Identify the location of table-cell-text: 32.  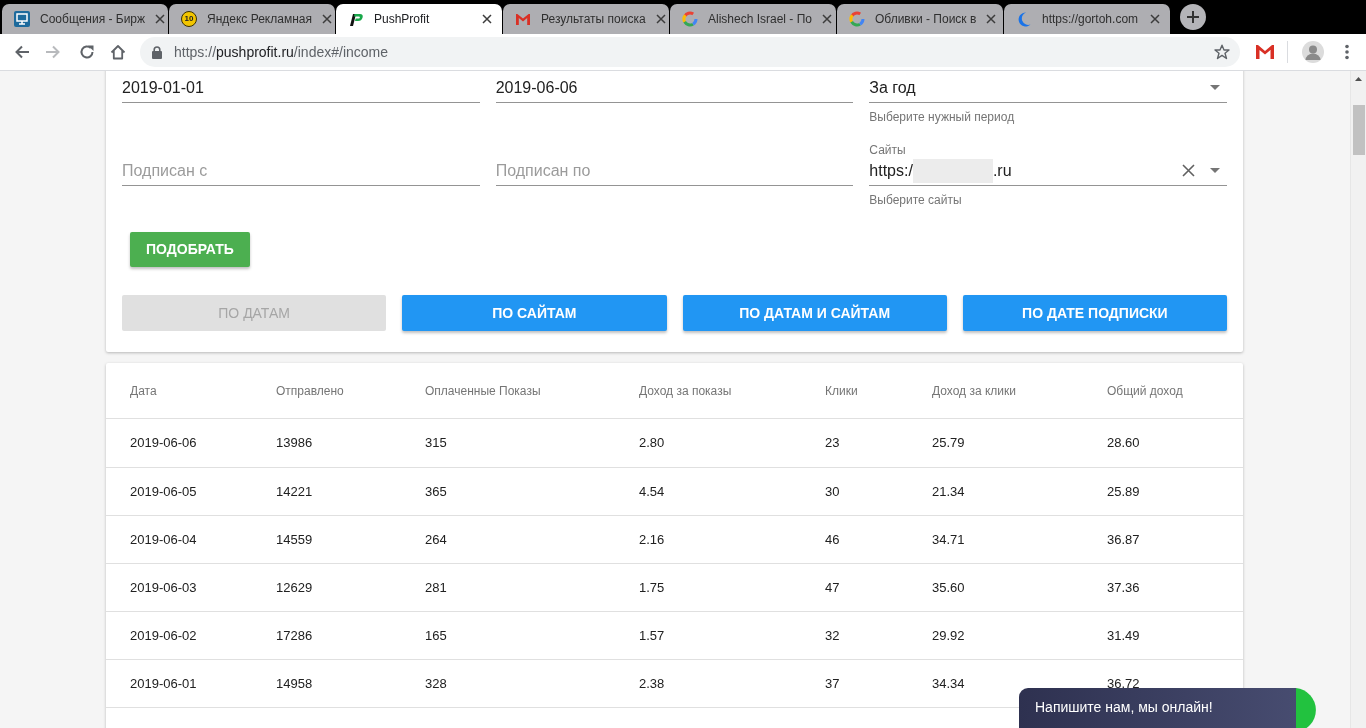
(833, 635).